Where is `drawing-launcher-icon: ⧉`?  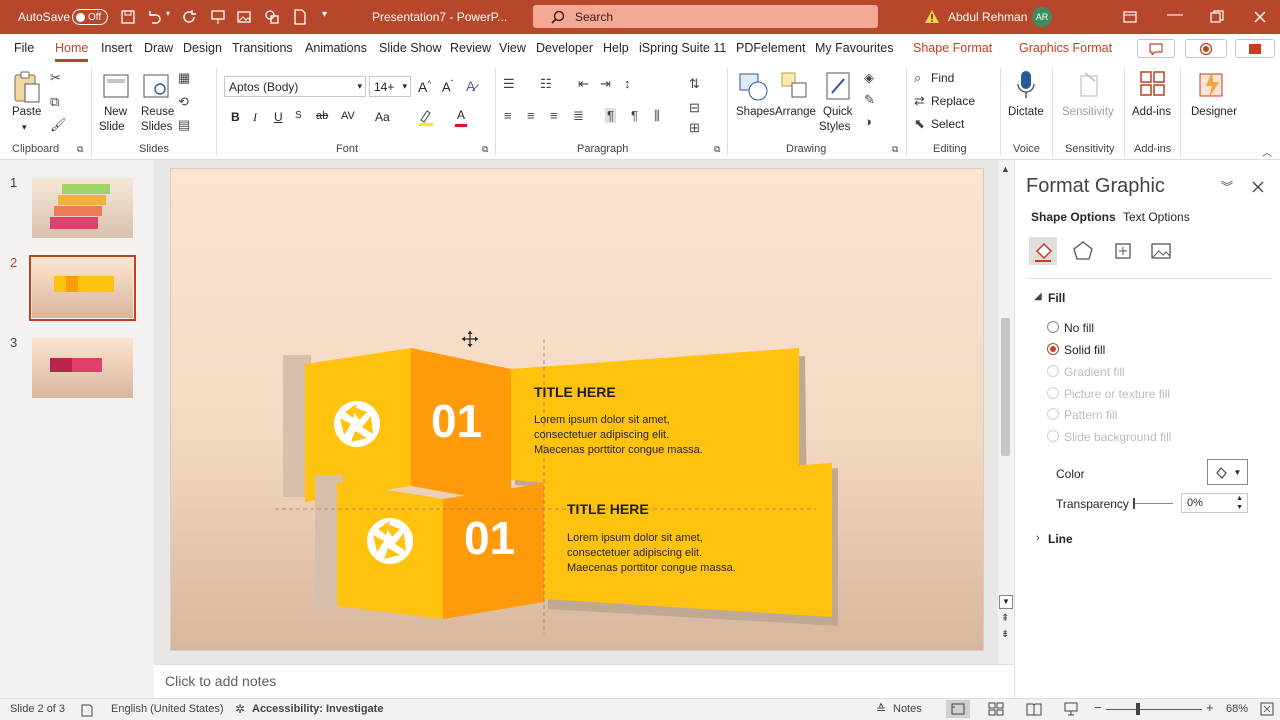
drawing-launcher-icon: ⧉ is located at coordinates (895, 149).